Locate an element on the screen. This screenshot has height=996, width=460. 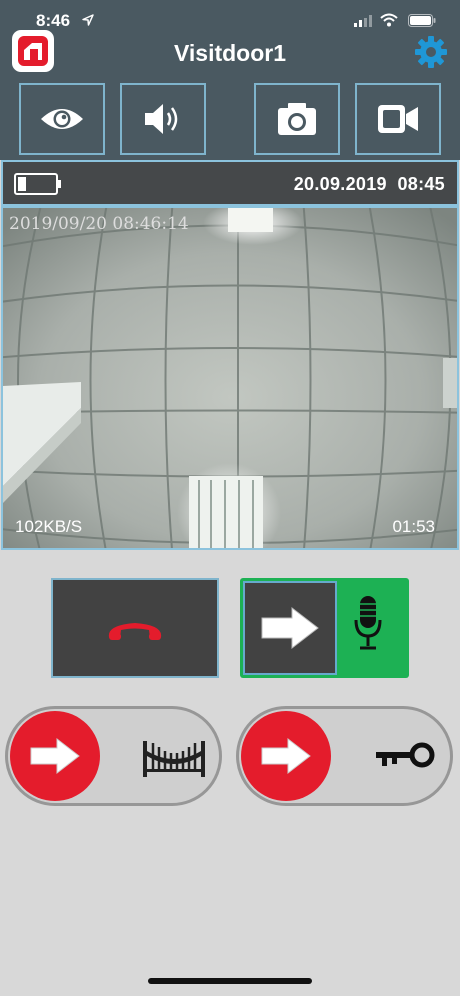
view-button is located at coordinates (62, 119).